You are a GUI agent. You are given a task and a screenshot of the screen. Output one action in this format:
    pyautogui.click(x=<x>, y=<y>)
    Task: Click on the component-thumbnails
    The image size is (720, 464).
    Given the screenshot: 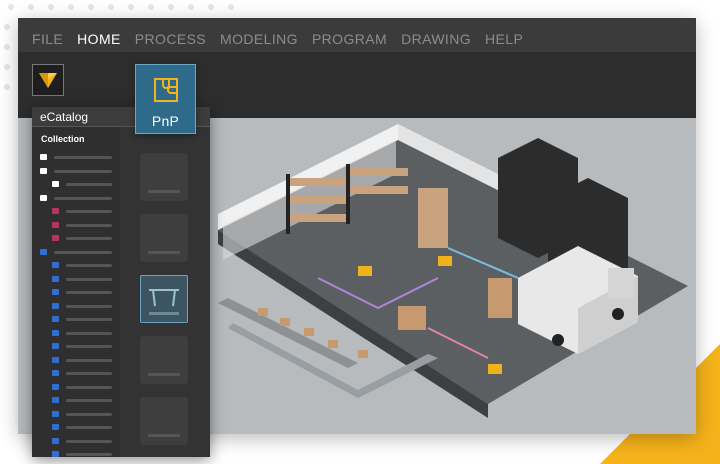 What is the action you would take?
    pyautogui.click(x=165, y=292)
    